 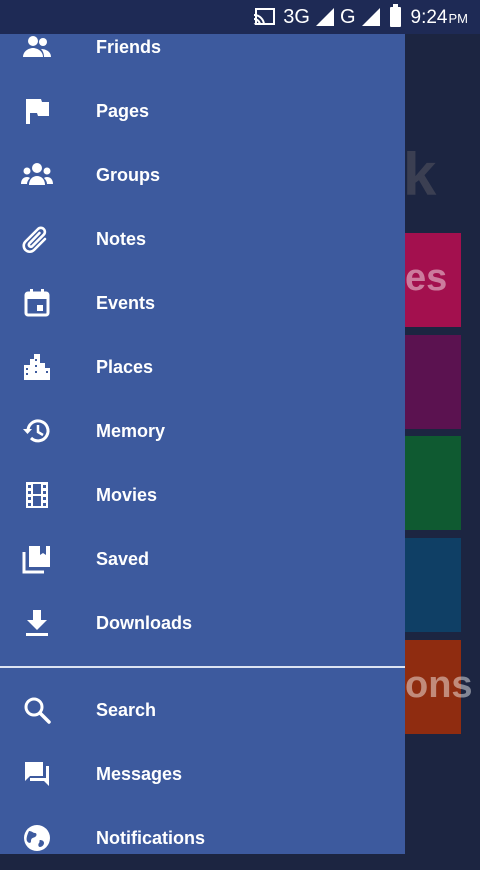 What do you see at coordinates (139, 774) in the screenshot?
I see `menu-item-label: Messages` at bounding box center [139, 774].